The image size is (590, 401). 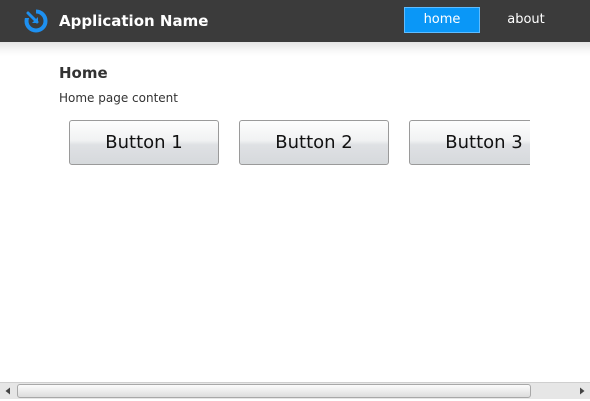 What do you see at coordinates (442, 20) in the screenshot?
I see `nav-item-home: home` at bounding box center [442, 20].